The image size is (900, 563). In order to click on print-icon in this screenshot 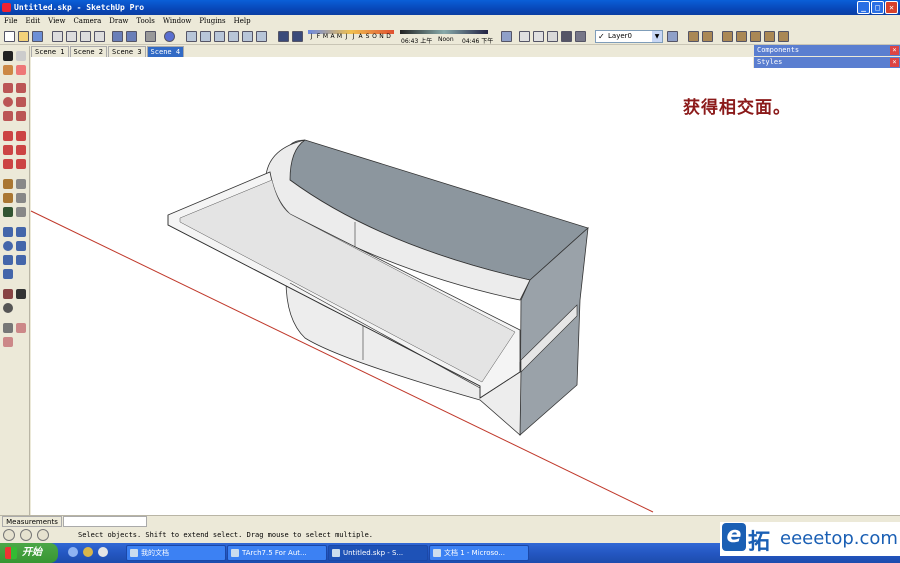, I will do `click(150, 36)`.